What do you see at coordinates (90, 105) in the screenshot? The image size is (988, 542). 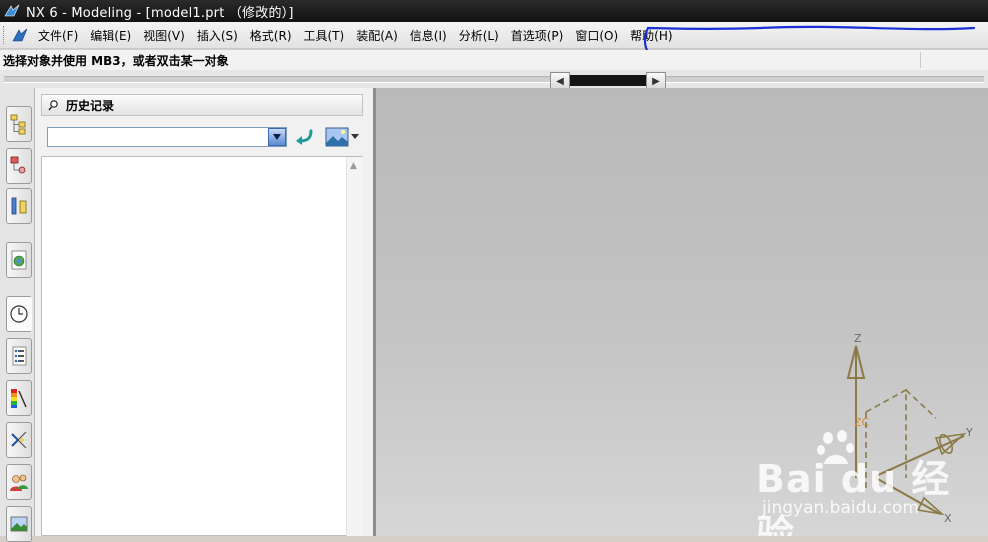 I see `history-panel-title: 历史记录` at bounding box center [90, 105].